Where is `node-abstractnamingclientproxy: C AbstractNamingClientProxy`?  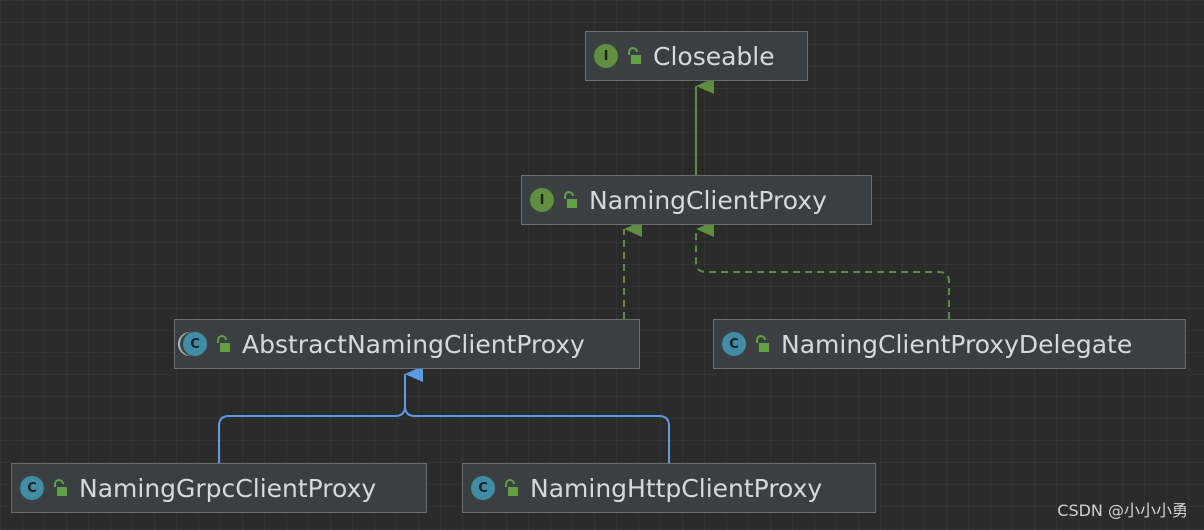 node-abstractnamingclientproxy: C AbstractNamingClientProxy is located at coordinates (407, 344).